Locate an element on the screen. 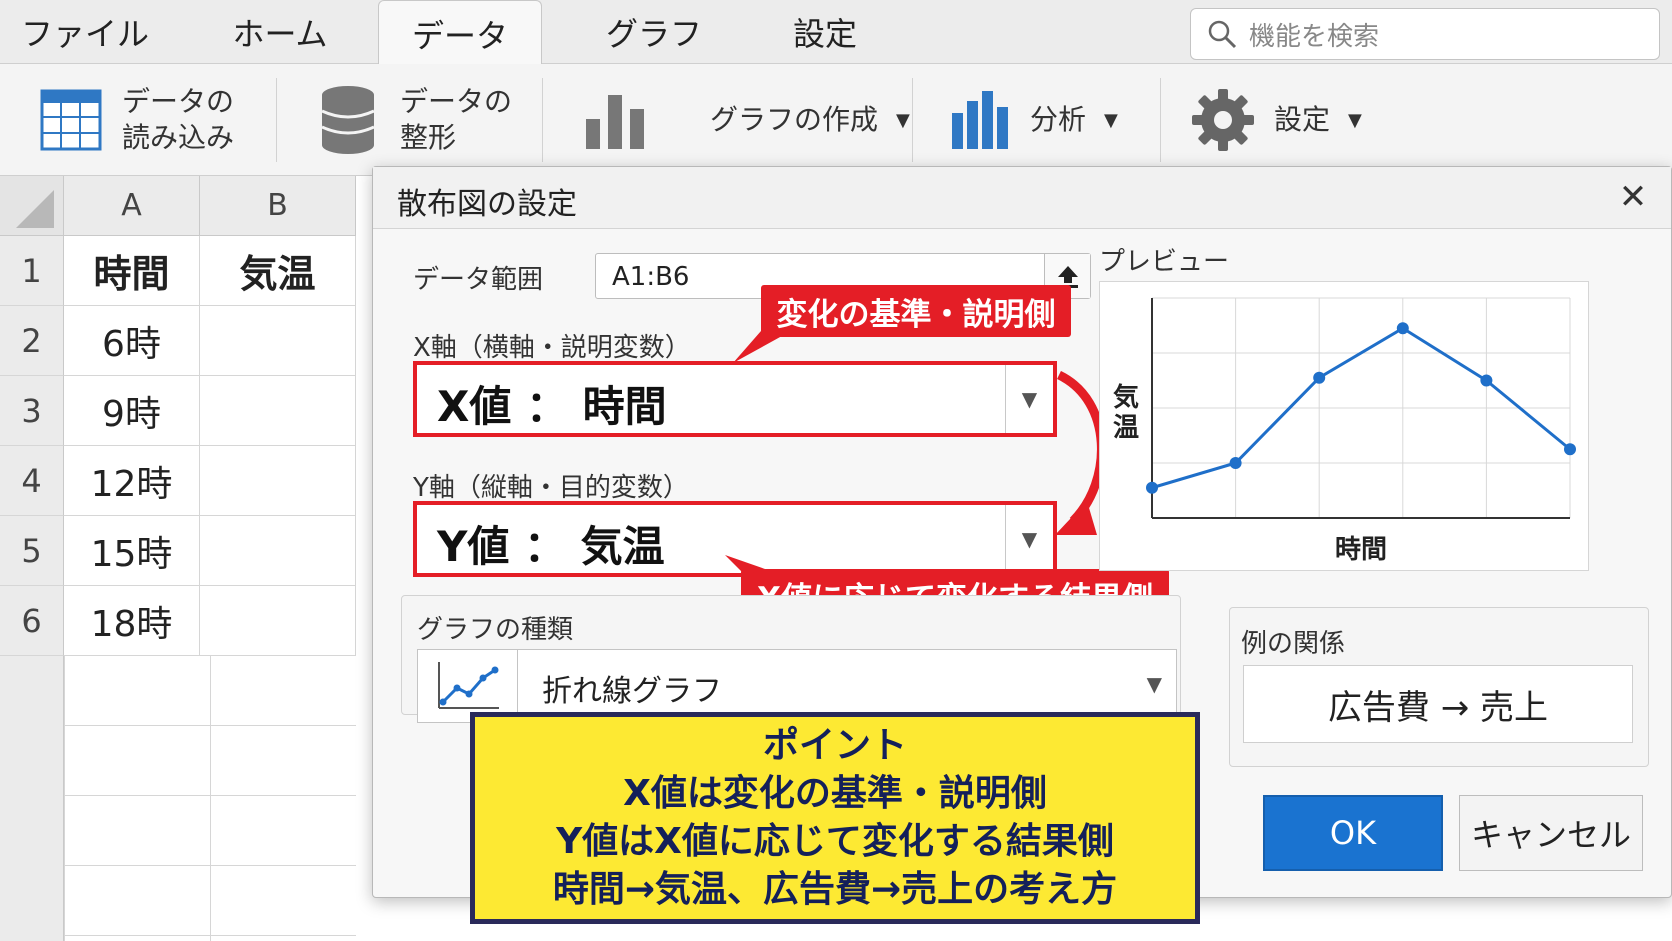  row-header: 6 is located at coordinates (32, 621).